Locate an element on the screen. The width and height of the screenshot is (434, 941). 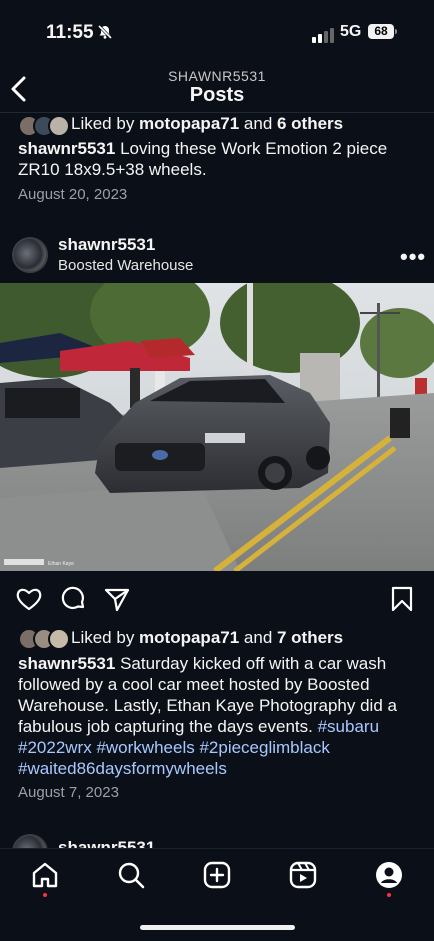
profile-icon is located at coordinates (389, 875).